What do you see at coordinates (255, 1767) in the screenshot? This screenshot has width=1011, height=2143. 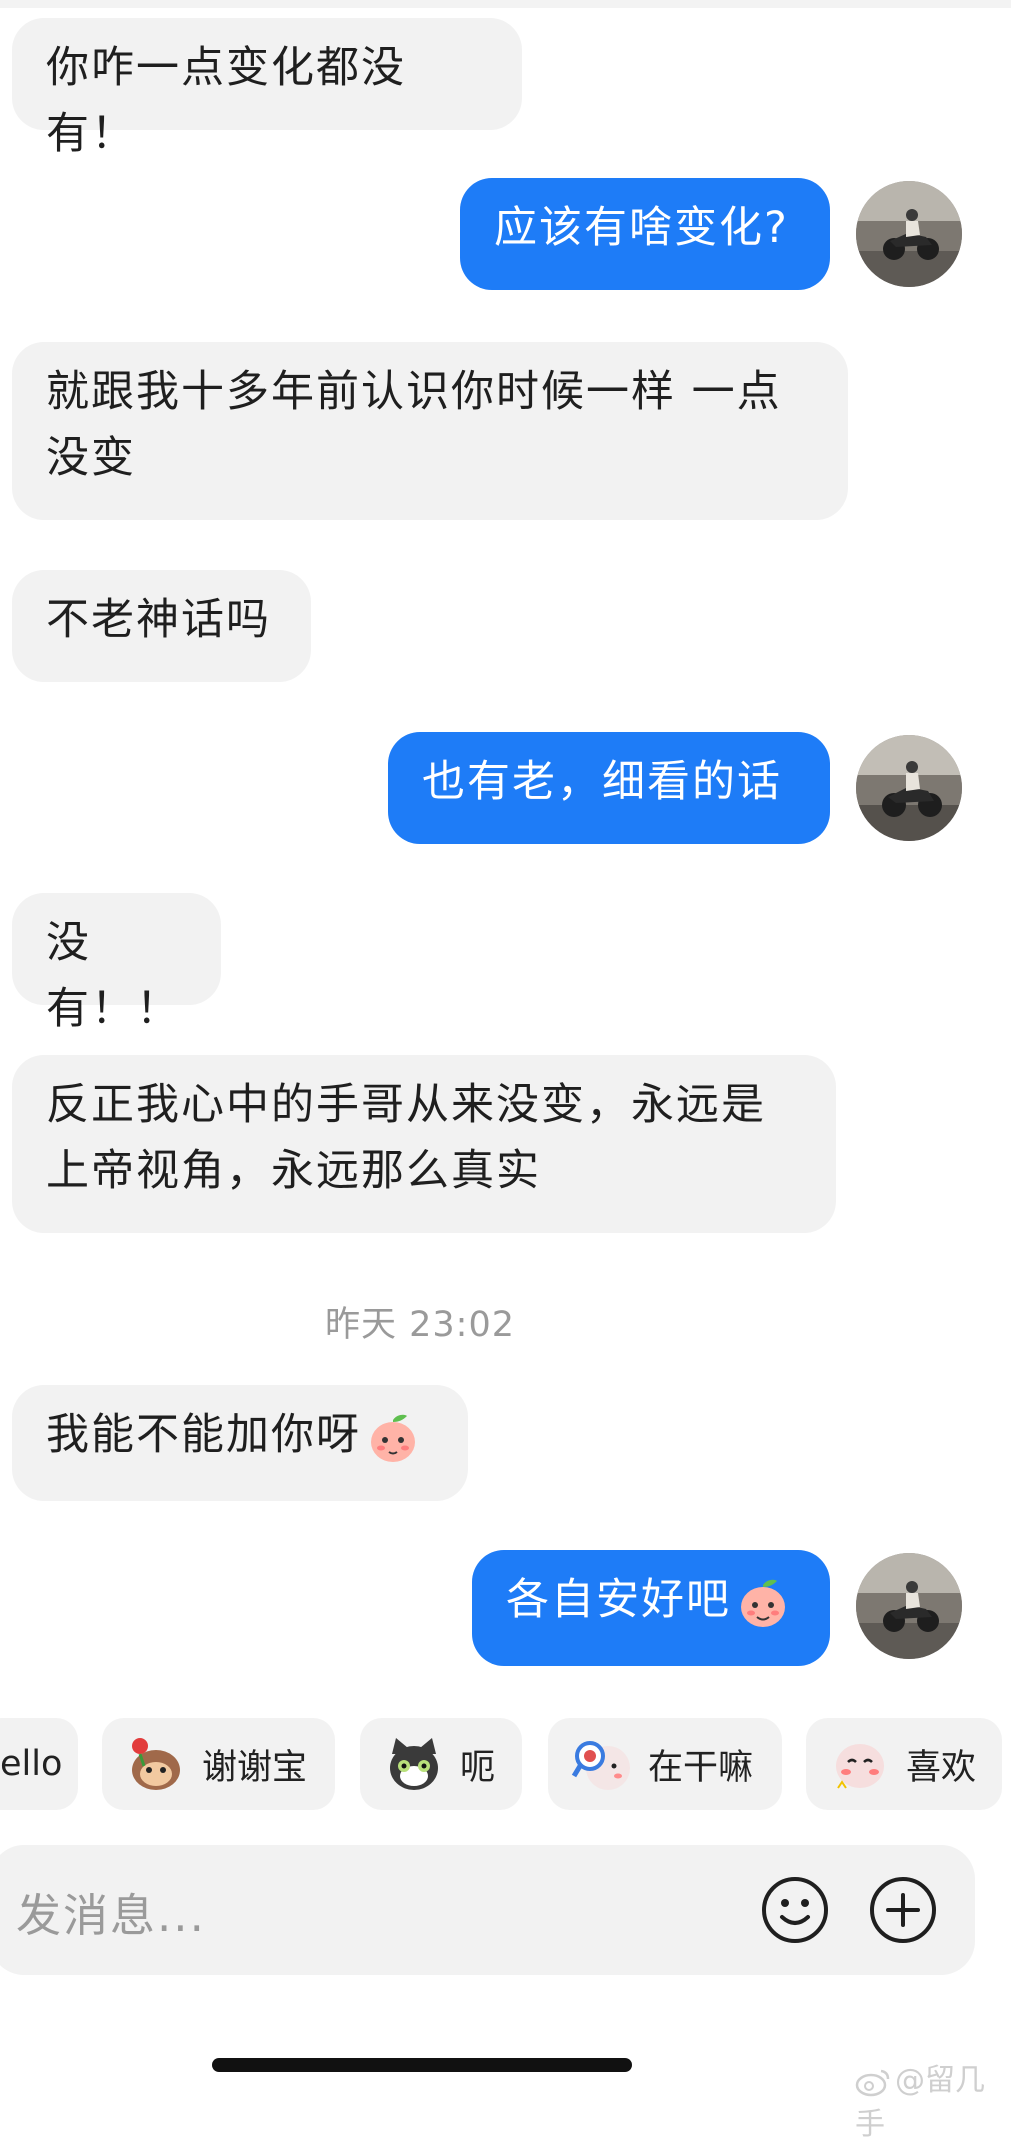 I see `quick-reply-label: 谢谢宝` at bounding box center [255, 1767].